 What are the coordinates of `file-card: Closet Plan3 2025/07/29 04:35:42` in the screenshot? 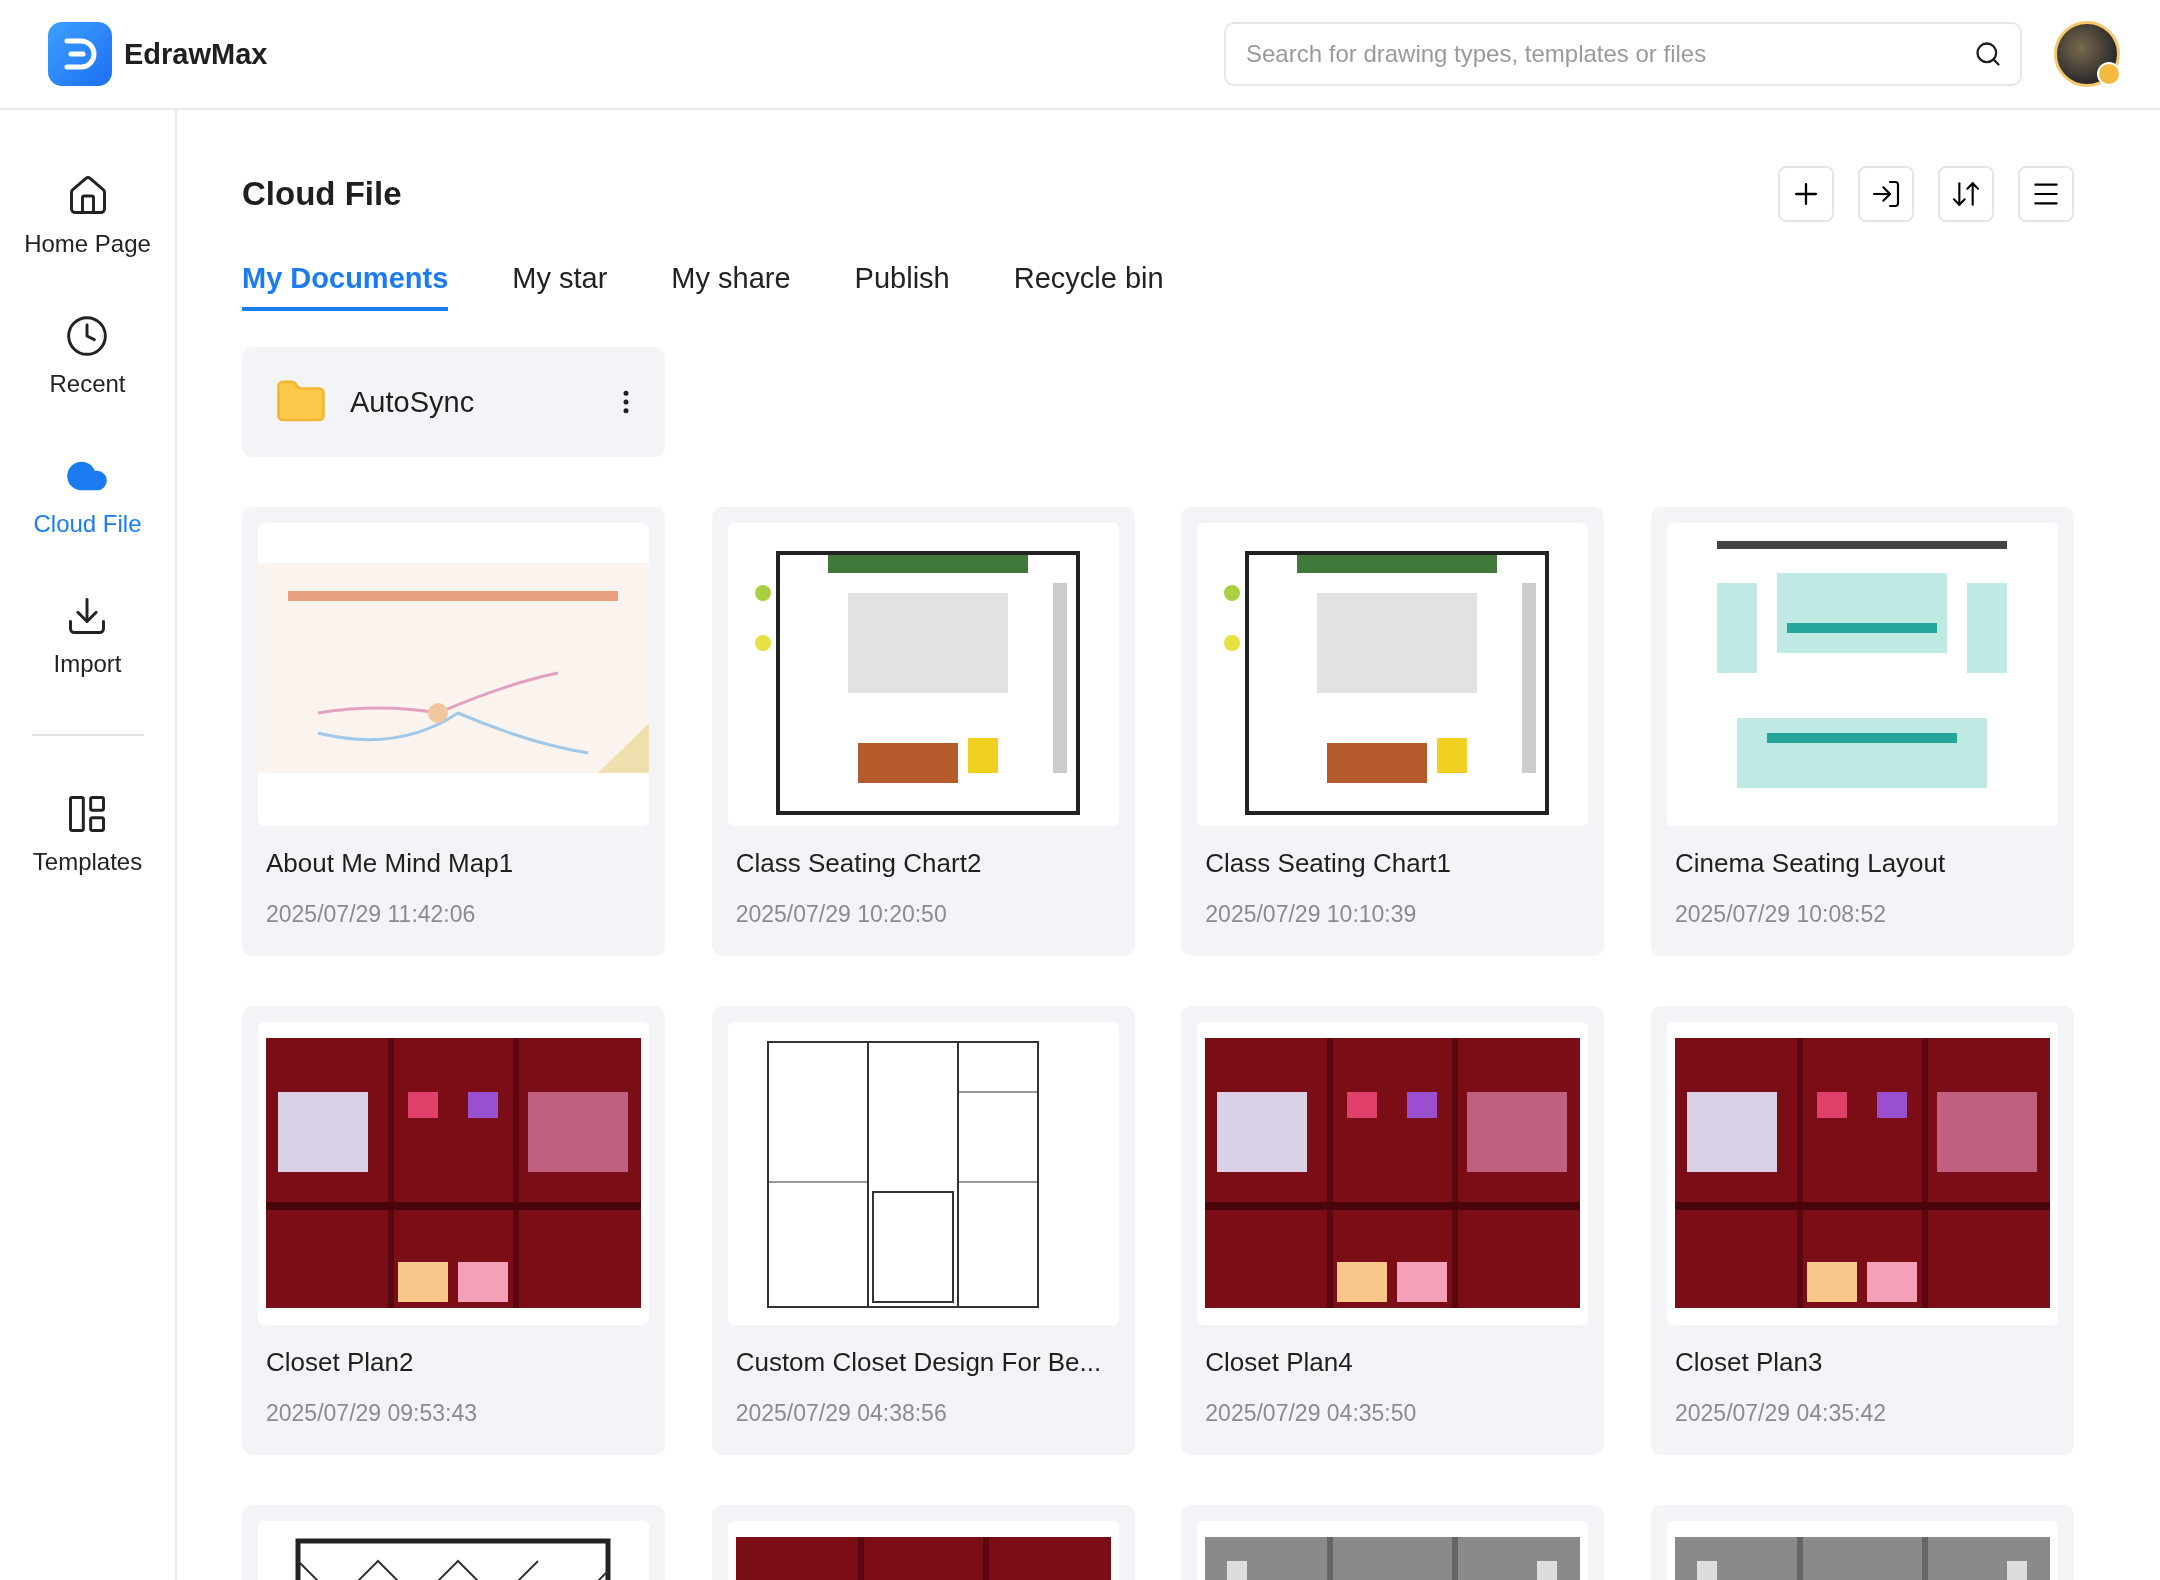 It's located at (1862, 1230).